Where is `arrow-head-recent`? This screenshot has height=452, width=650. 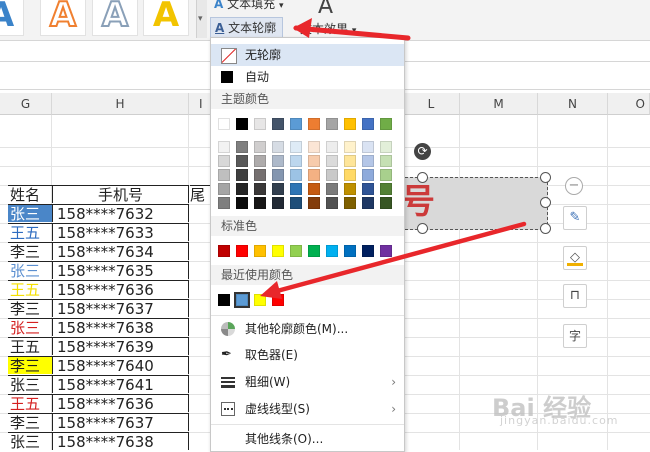 arrow-head-recent is located at coordinates (271, 290).